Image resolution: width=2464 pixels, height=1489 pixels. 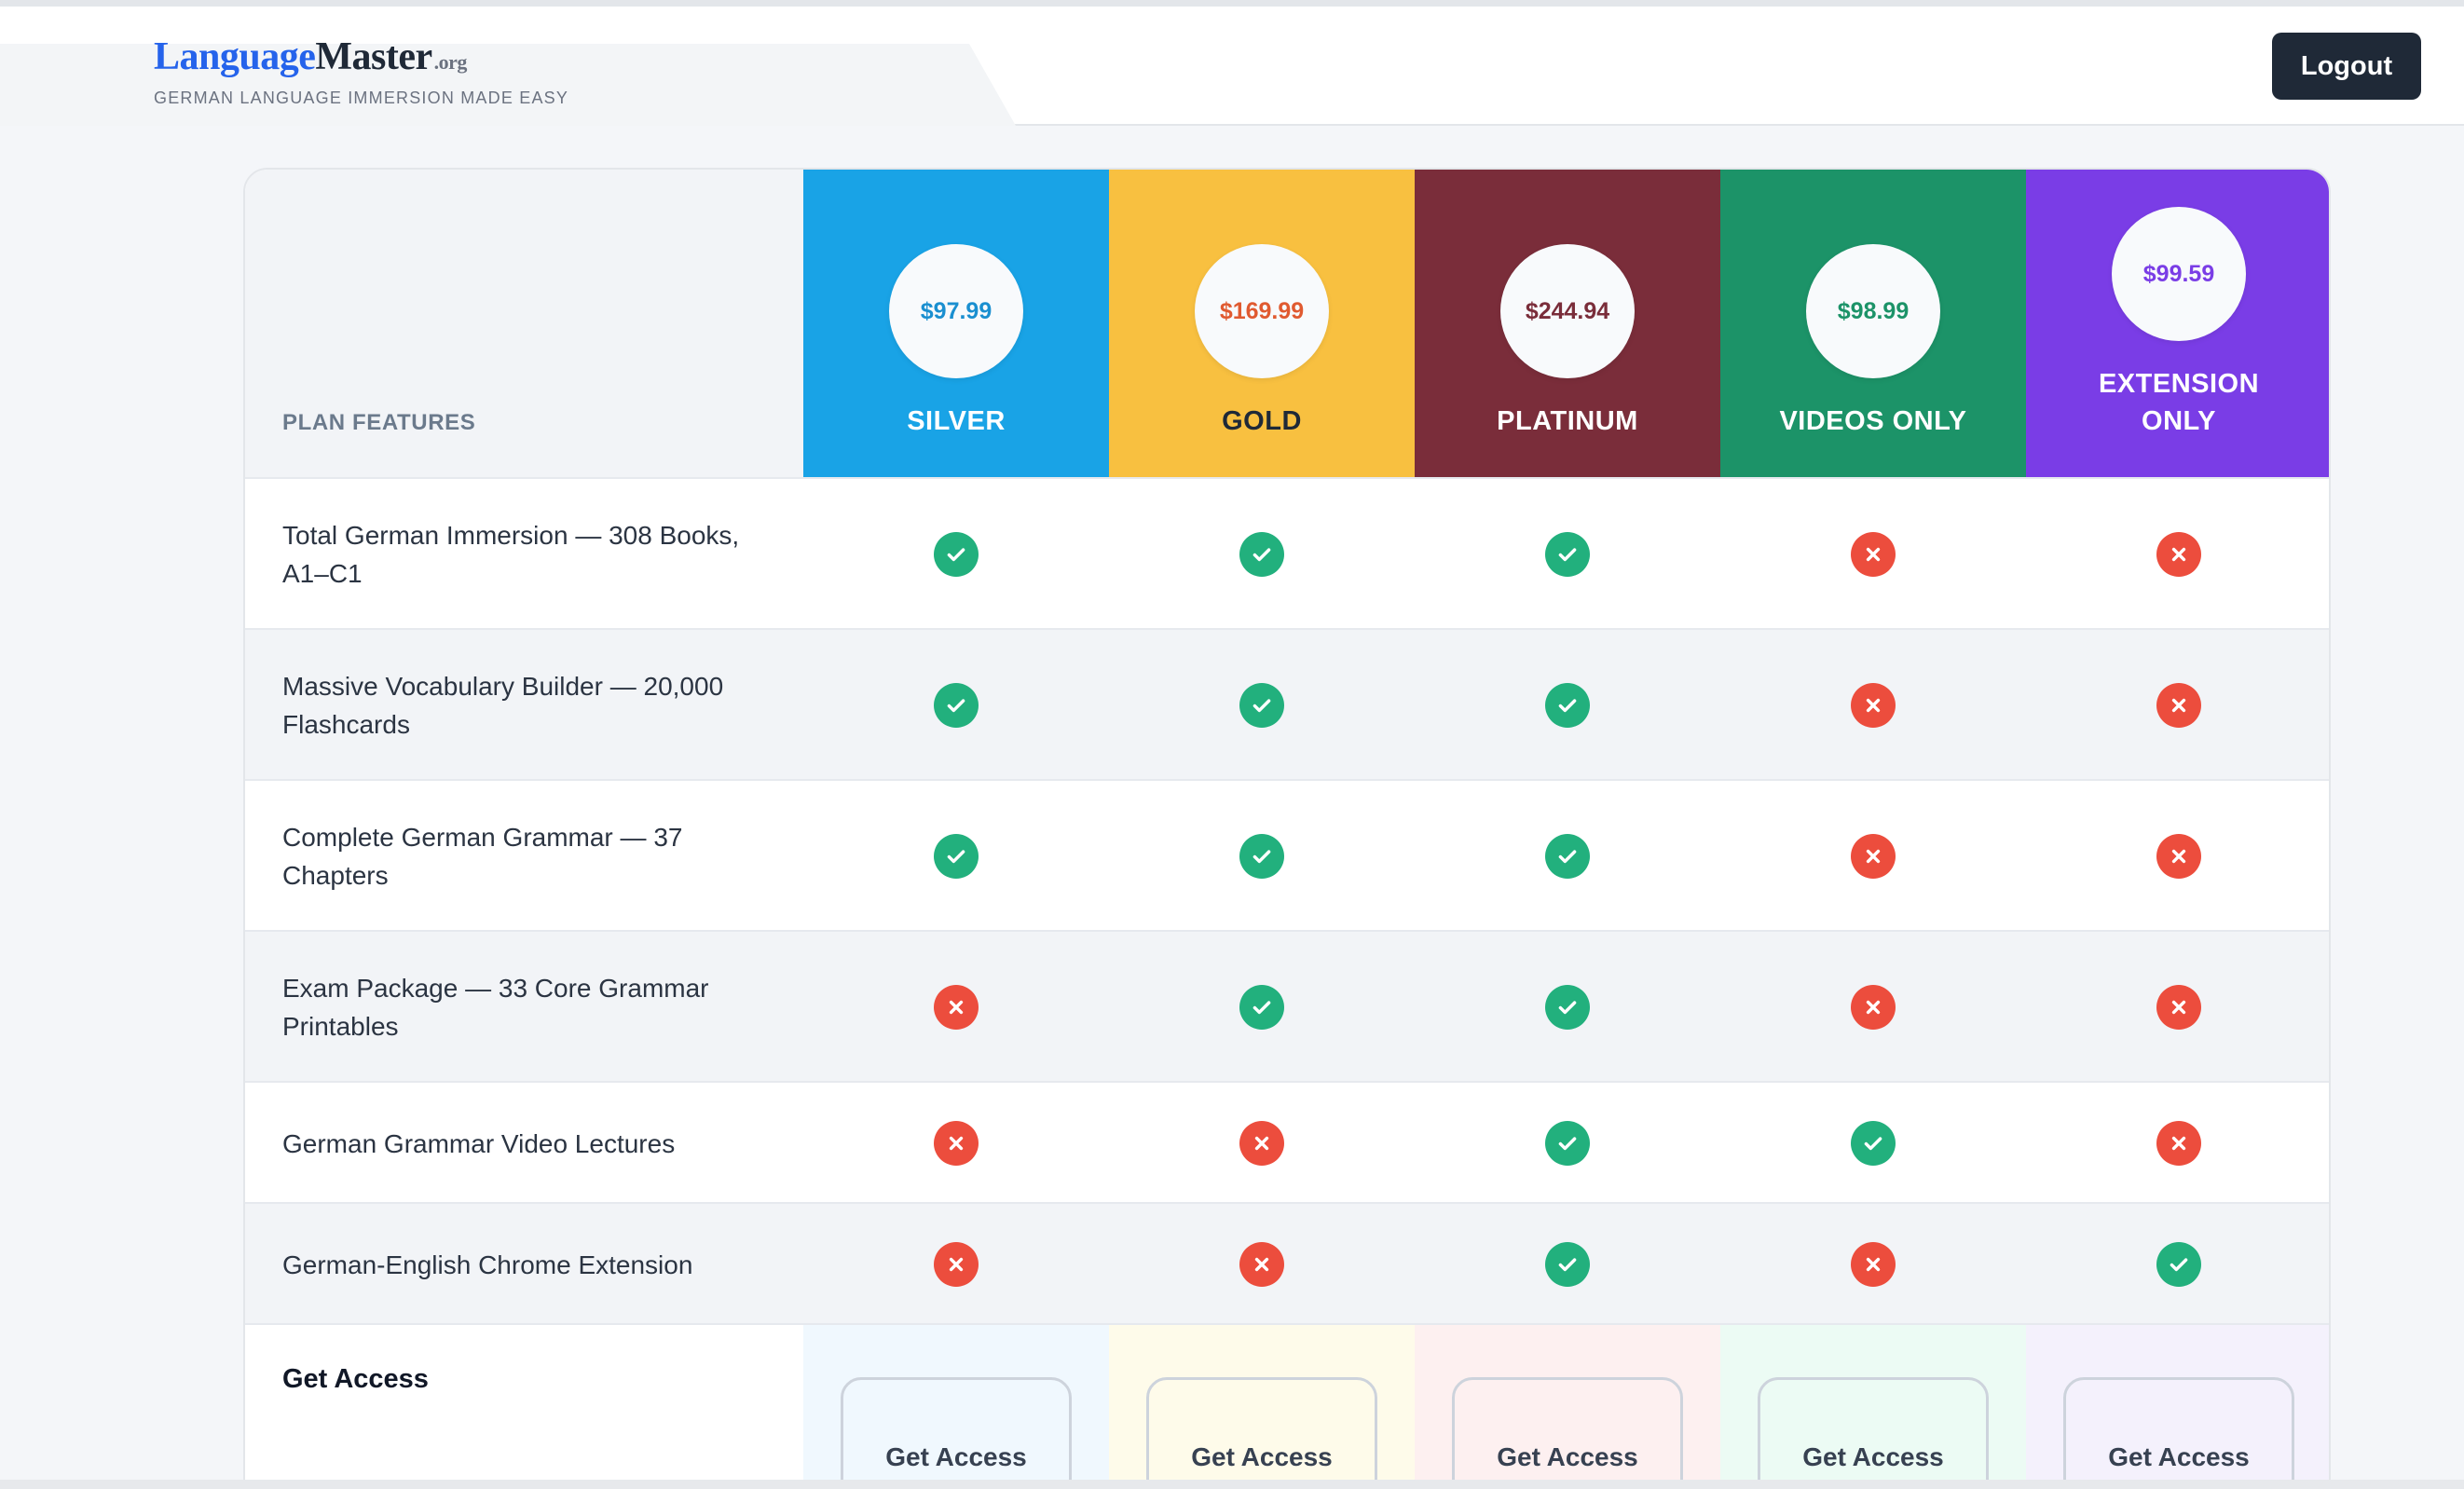 What do you see at coordinates (373, 56) in the screenshot?
I see `logo-part-master: Master` at bounding box center [373, 56].